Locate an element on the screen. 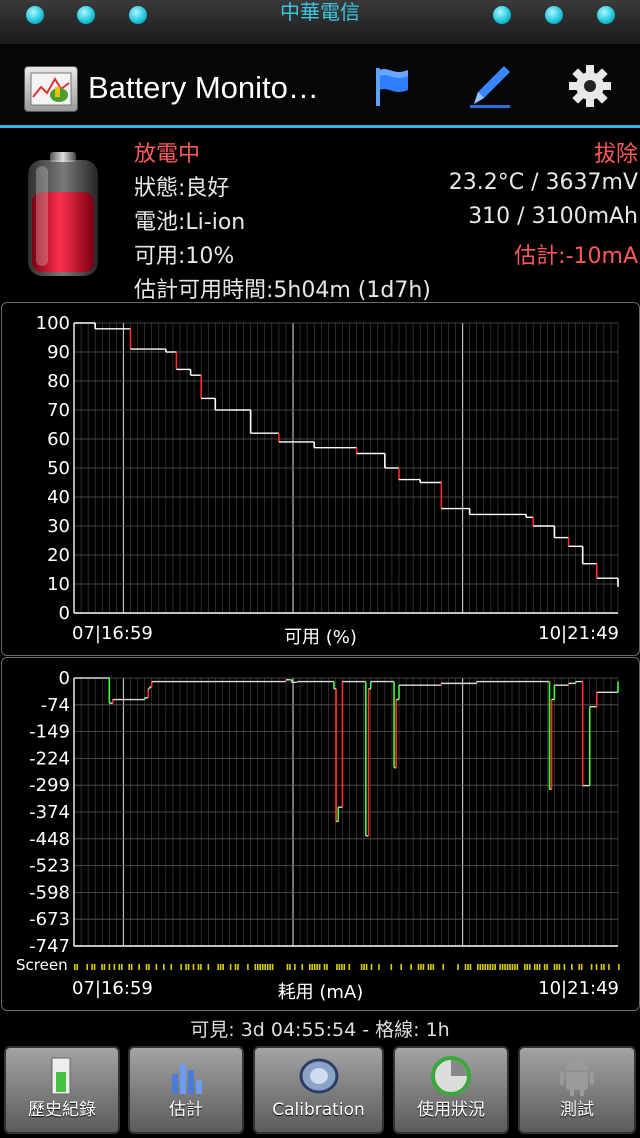  app-logo-icon is located at coordinates (51, 89).